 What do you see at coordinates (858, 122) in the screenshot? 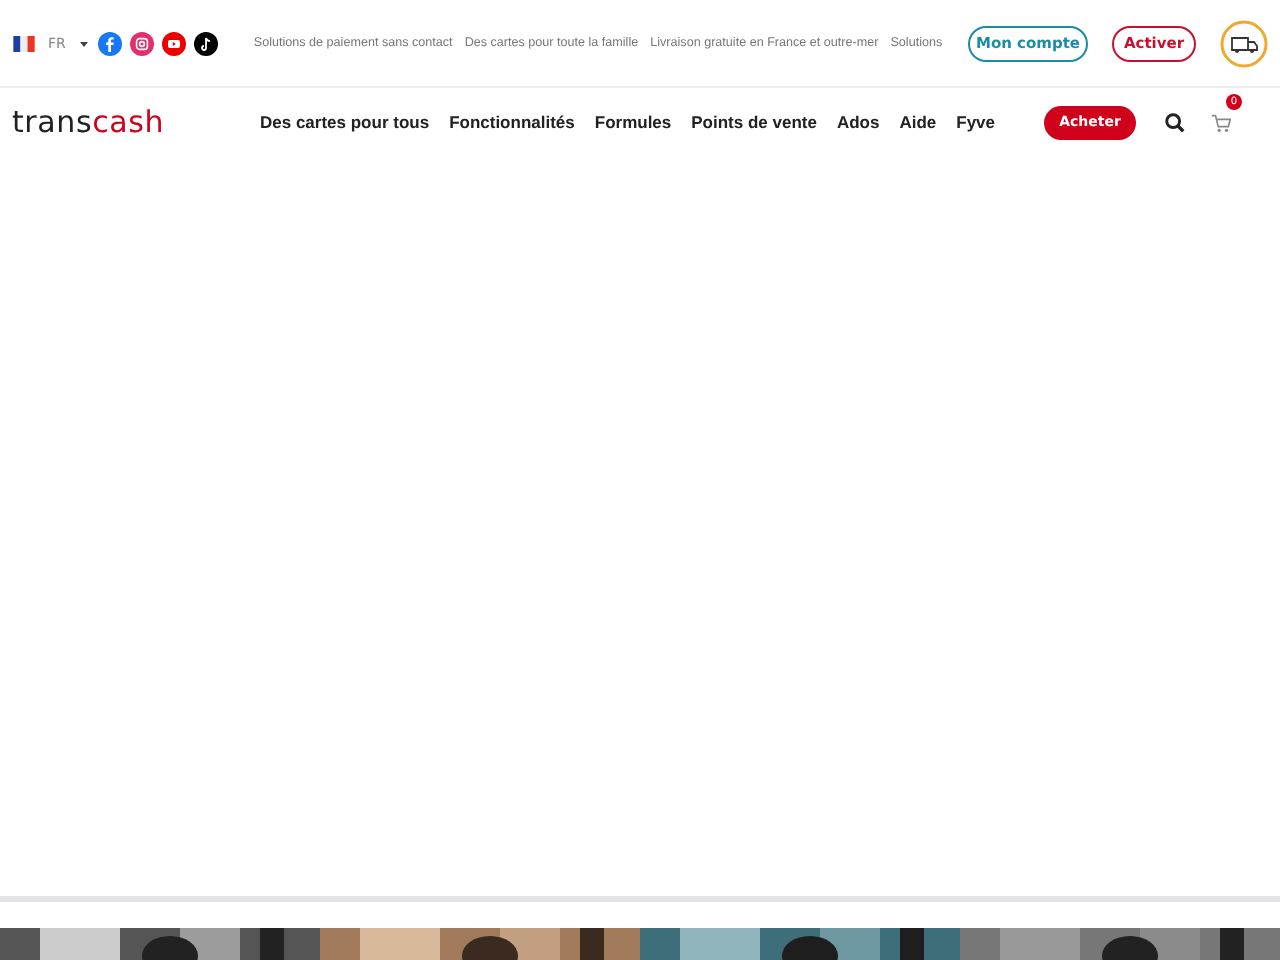
I see `nav-link: Ados` at bounding box center [858, 122].